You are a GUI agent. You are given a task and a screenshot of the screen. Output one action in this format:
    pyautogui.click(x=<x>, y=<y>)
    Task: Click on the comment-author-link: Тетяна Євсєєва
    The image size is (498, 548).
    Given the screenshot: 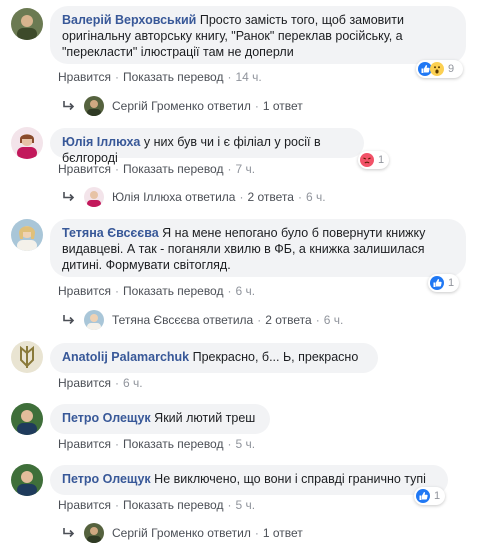 What is the action you would take?
    pyautogui.click(x=110, y=233)
    